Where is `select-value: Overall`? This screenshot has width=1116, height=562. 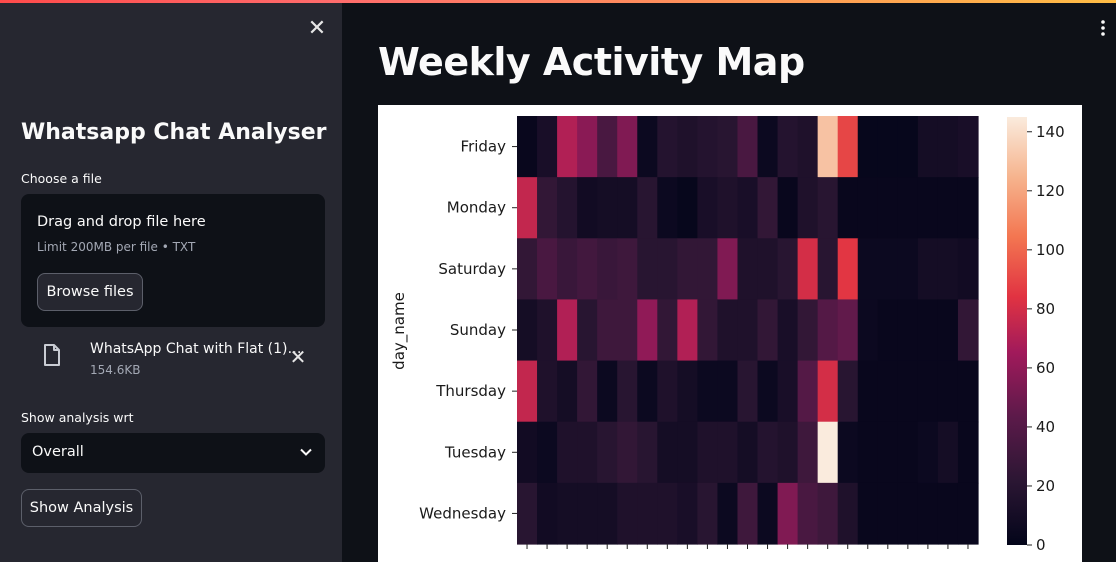
select-value: Overall is located at coordinates (58, 452).